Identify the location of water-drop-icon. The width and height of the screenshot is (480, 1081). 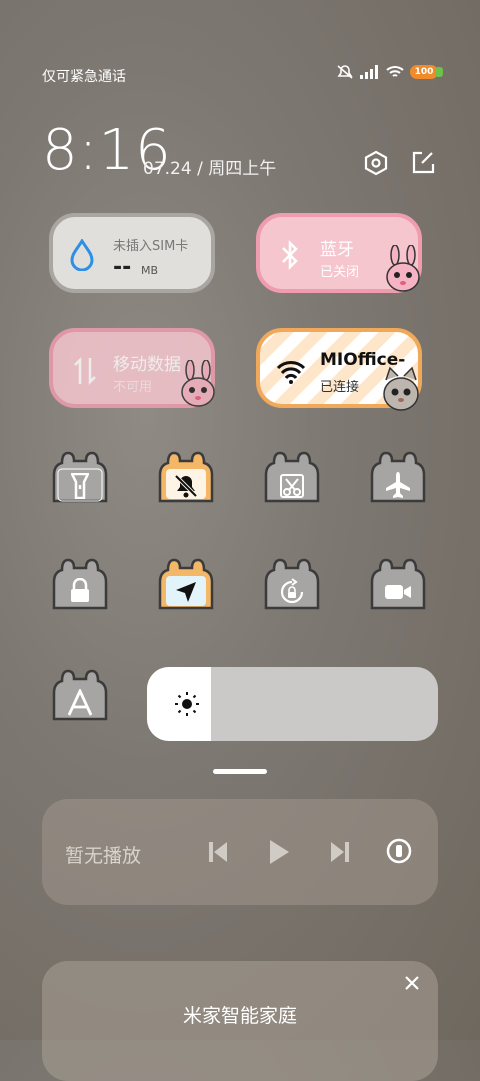
(82, 255).